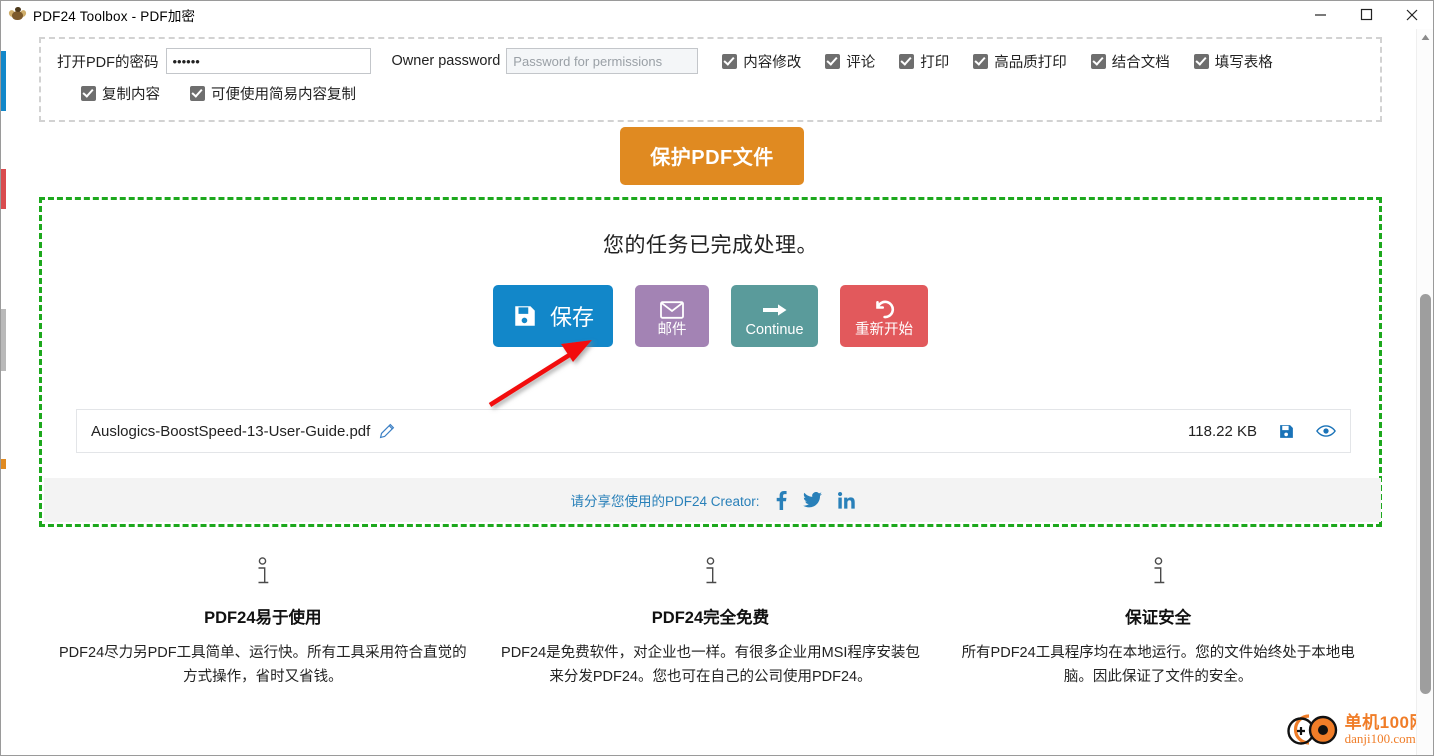  What do you see at coordinates (1243, 62) in the screenshot?
I see `permission-label: 填写表格` at bounding box center [1243, 62].